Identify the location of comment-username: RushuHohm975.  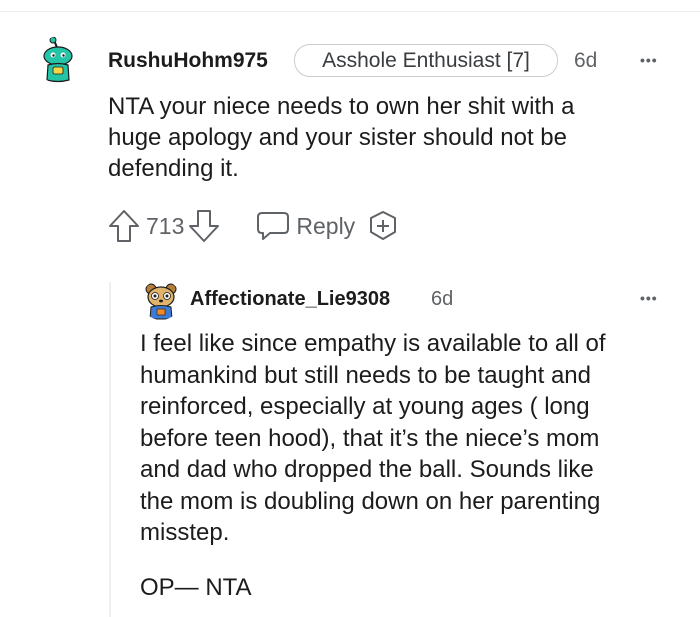
(188, 61).